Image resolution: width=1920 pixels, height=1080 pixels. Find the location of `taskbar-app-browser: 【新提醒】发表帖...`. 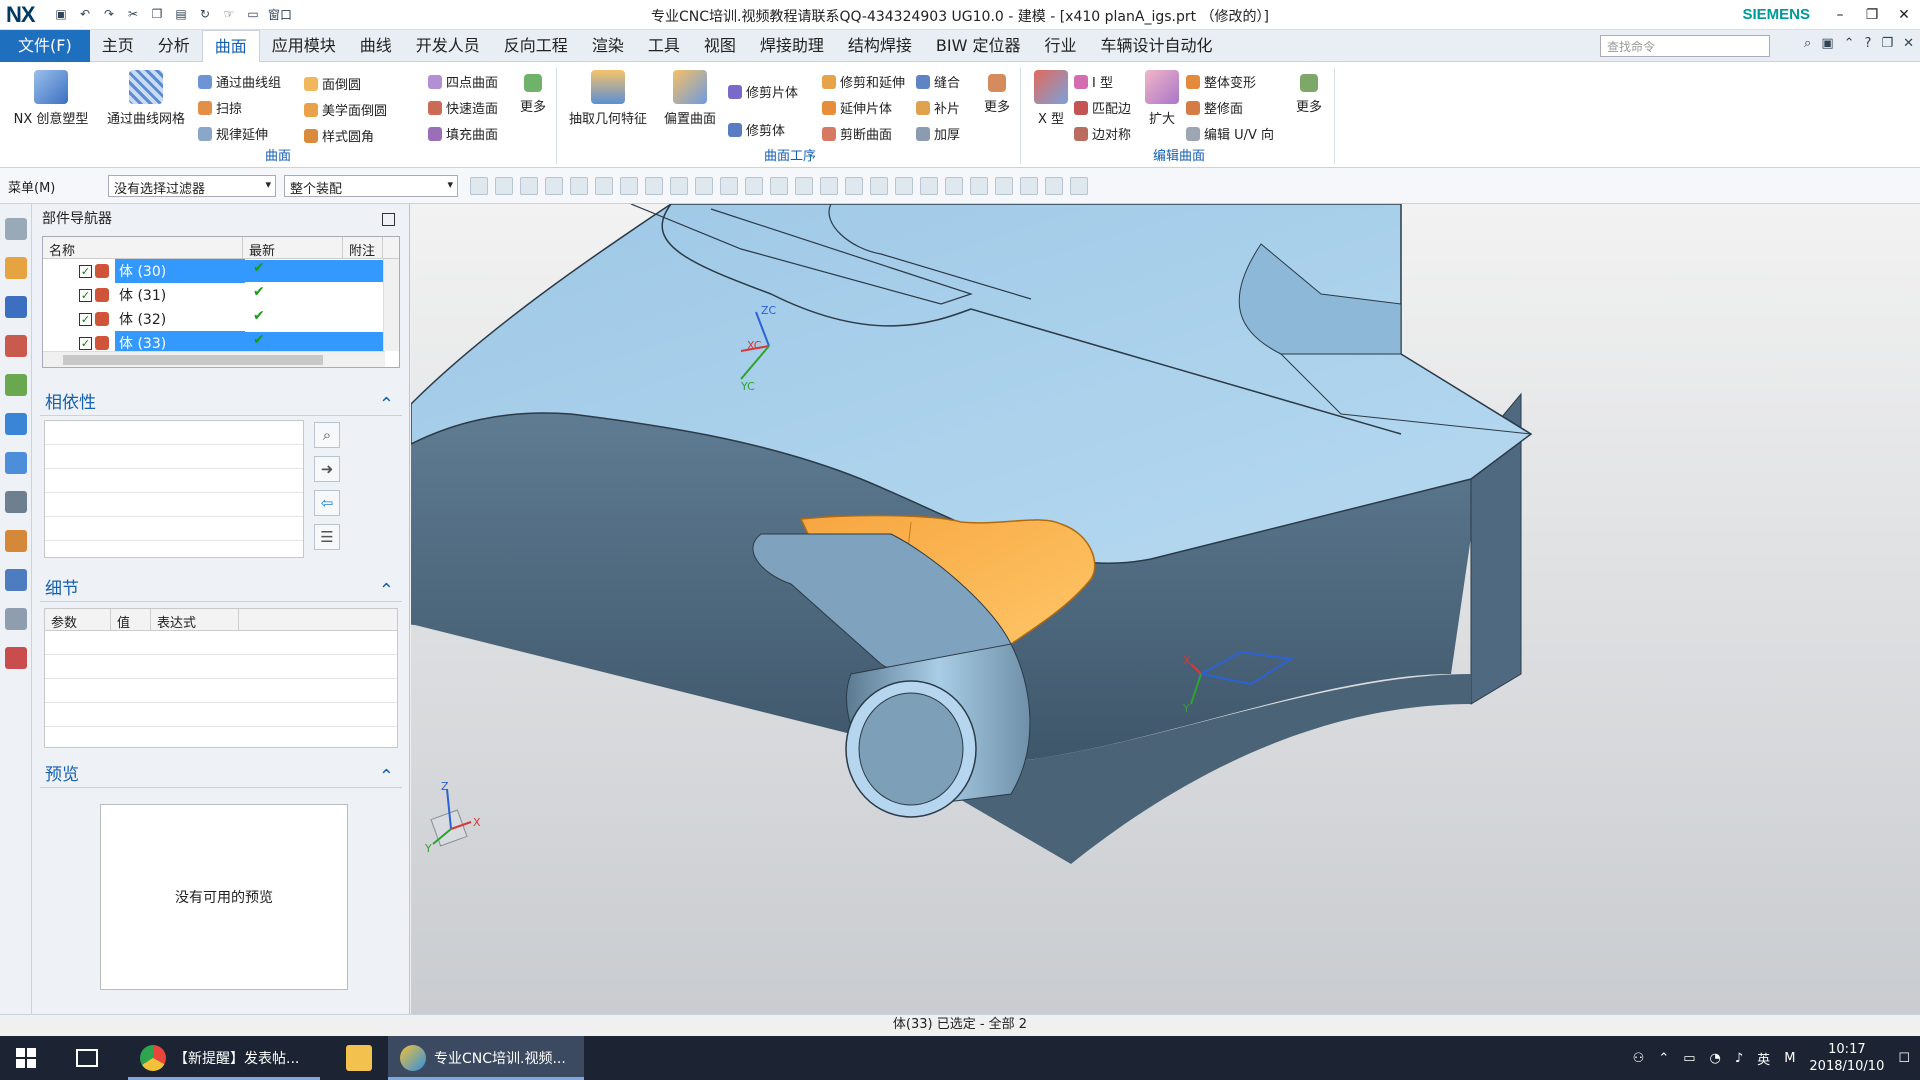

taskbar-app-browser: 【新提醒】发表帖... is located at coordinates (224, 1058).